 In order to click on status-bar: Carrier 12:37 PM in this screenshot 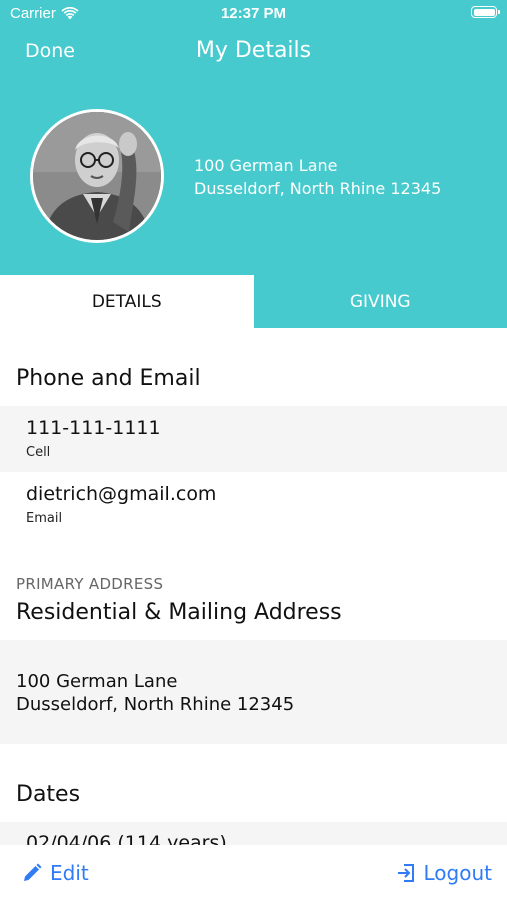, I will do `click(253, 14)`.